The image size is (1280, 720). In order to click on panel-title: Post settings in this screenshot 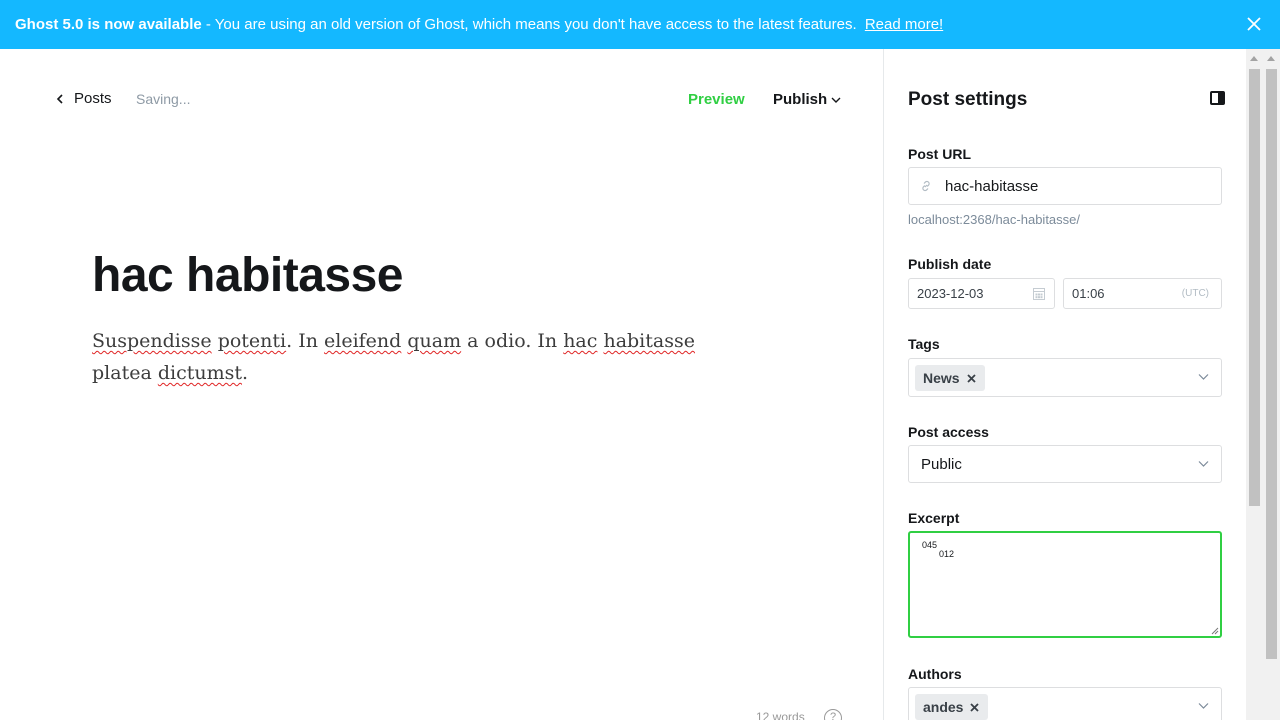, I will do `click(968, 99)`.